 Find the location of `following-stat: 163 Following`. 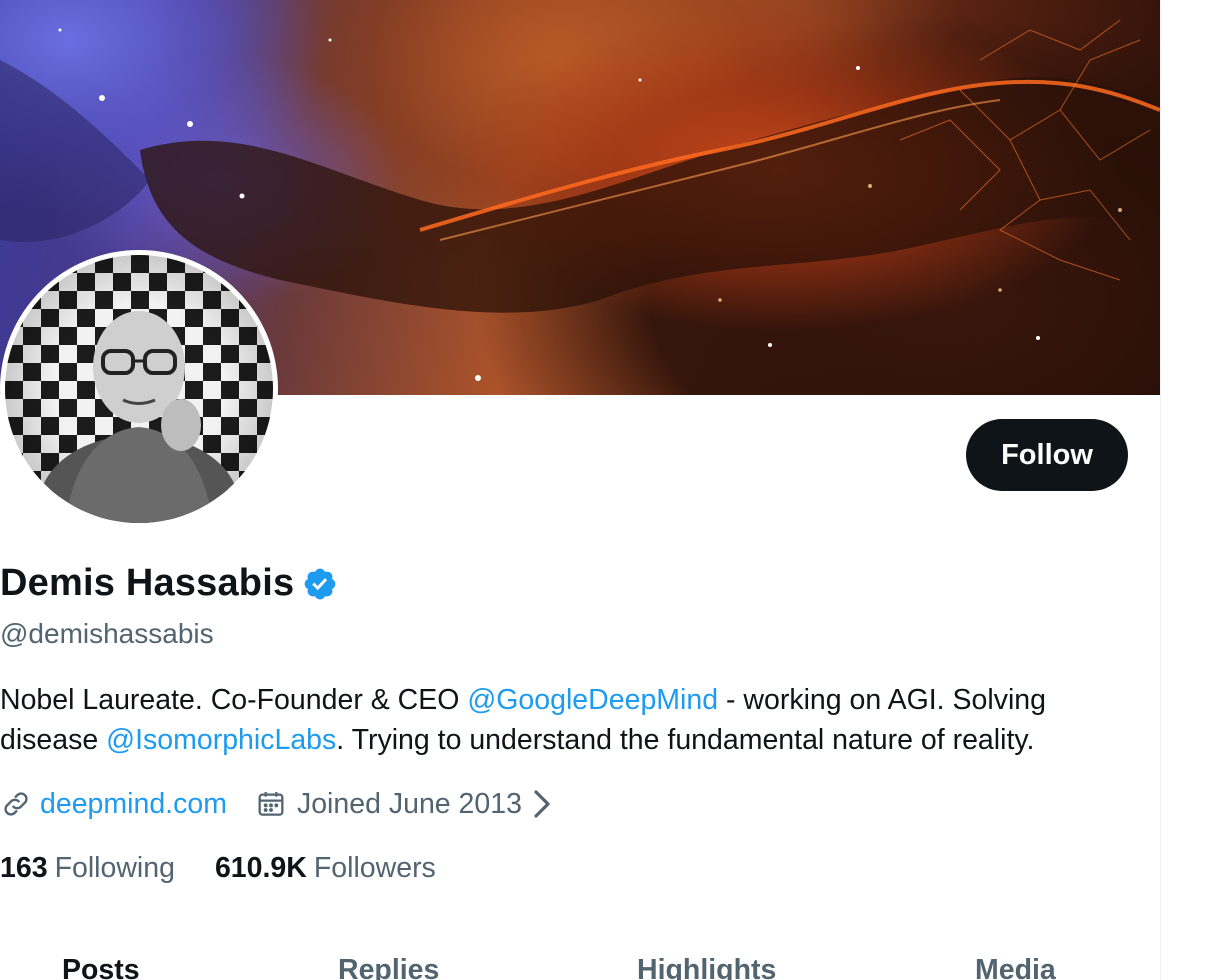

following-stat: 163 Following is located at coordinates (87, 868).